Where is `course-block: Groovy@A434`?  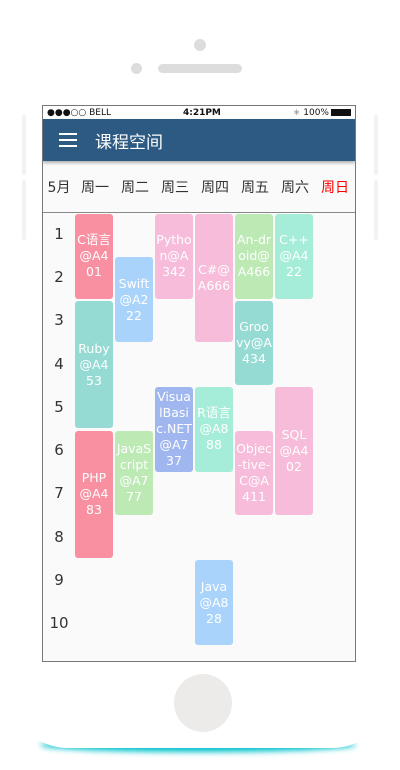 course-block: Groovy@A434 is located at coordinates (254, 343).